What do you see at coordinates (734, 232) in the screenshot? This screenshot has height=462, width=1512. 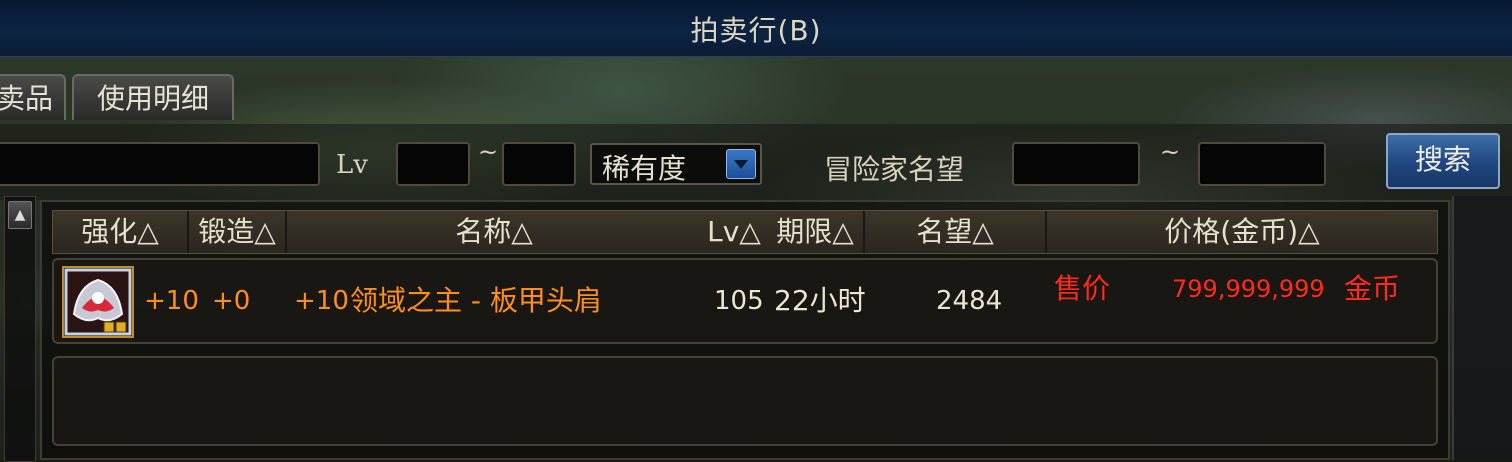 I see `column-header-level: Lv△` at bounding box center [734, 232].